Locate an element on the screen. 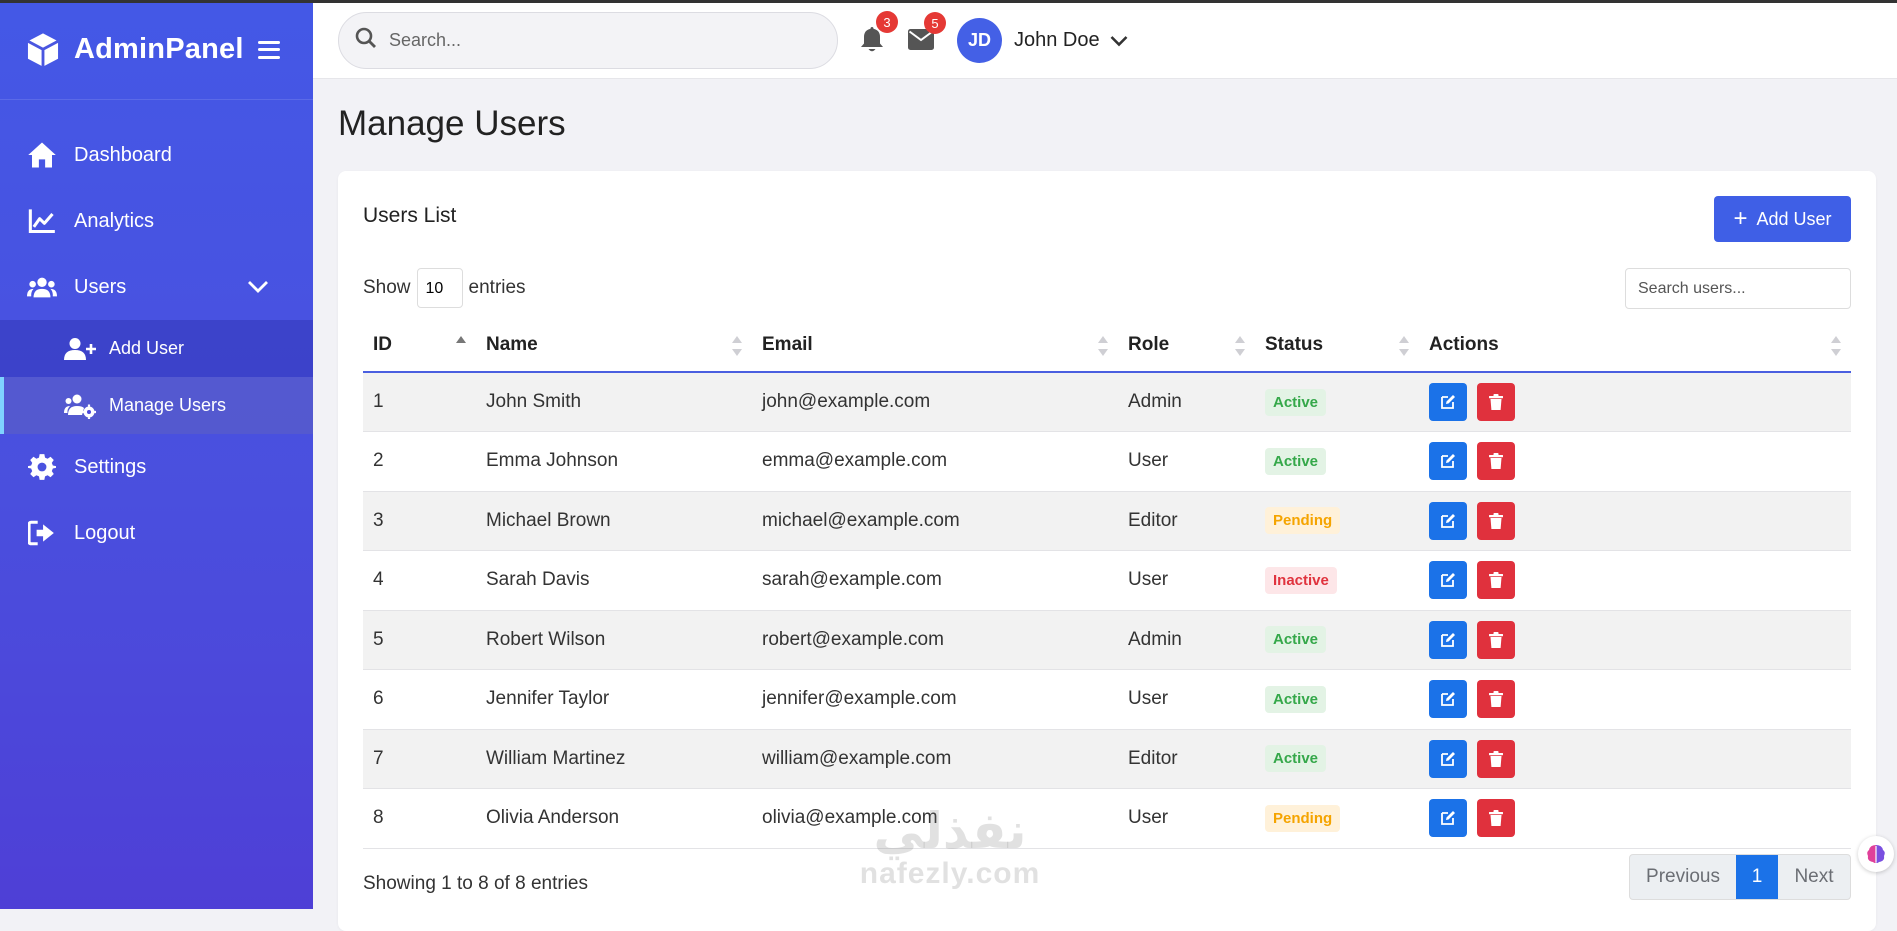  cell-id: 5 is located at coordinates (419, 640).